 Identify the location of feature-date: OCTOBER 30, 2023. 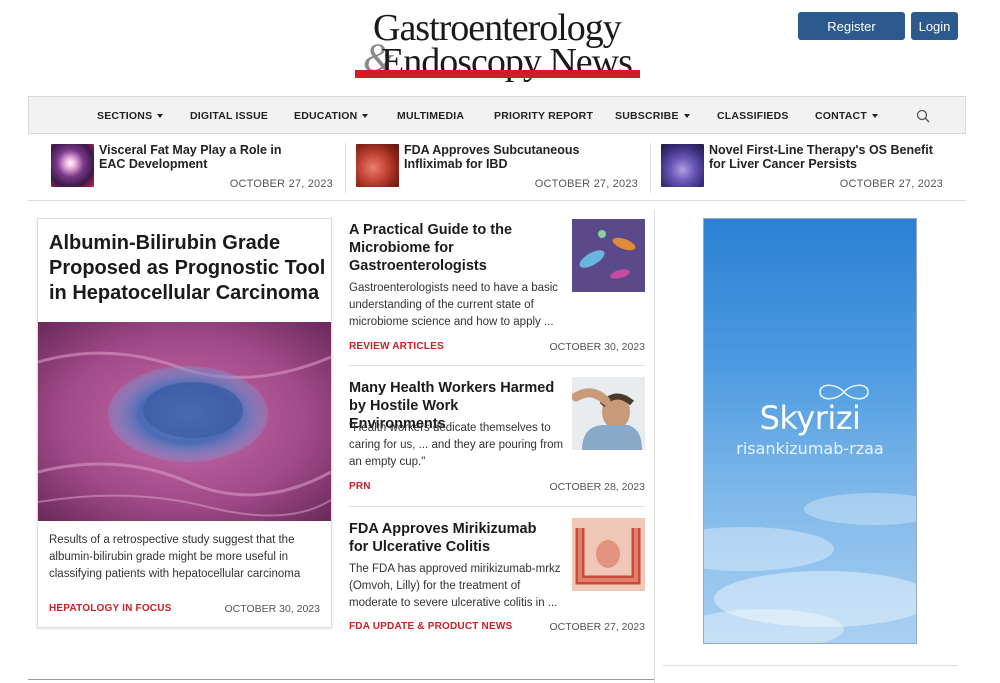
(272, 609).